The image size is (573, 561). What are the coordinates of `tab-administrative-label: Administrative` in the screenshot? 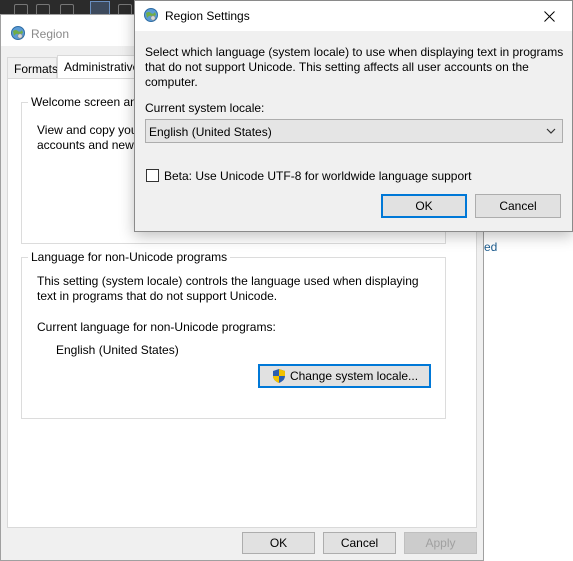 It's located at (102, 67).